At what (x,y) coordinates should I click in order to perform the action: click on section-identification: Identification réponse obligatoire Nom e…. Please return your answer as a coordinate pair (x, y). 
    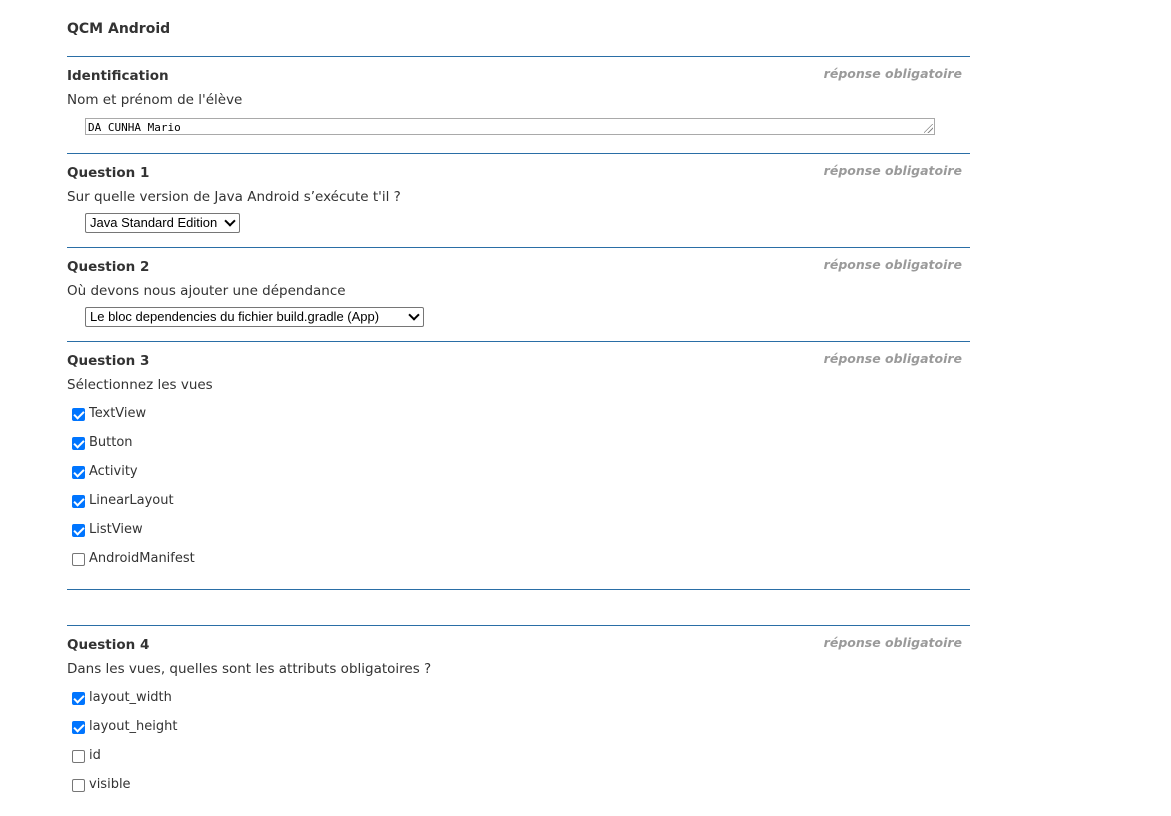
    Looking at the image, I should click on (518, 104).